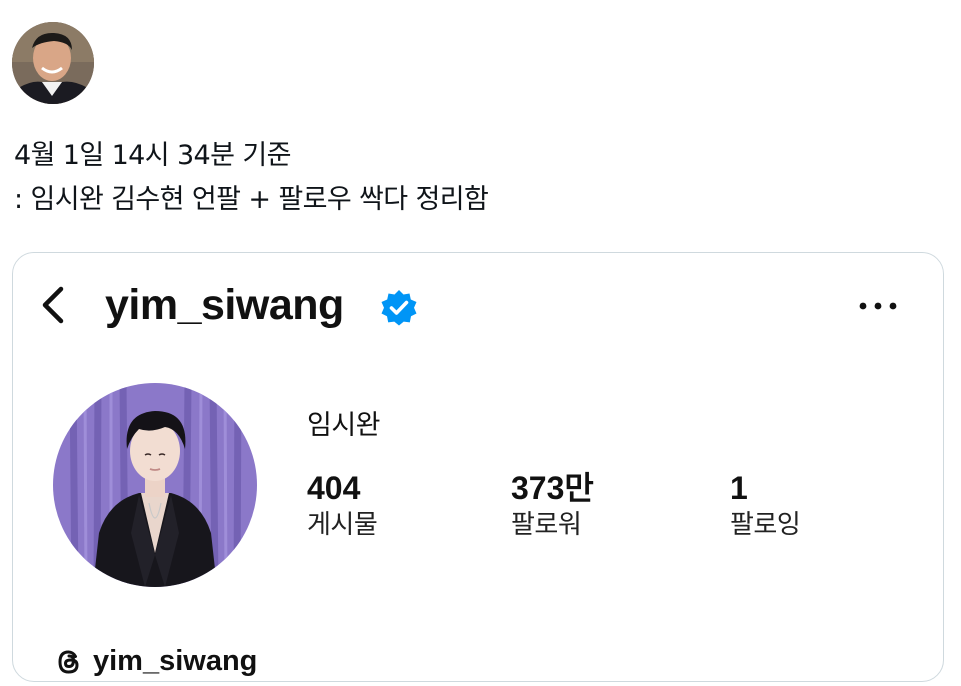  I want to click on tweet-text-line-2: : 임시완 김수현 언팔 + 팔로우 싹다 정리함, so click(251, 199).